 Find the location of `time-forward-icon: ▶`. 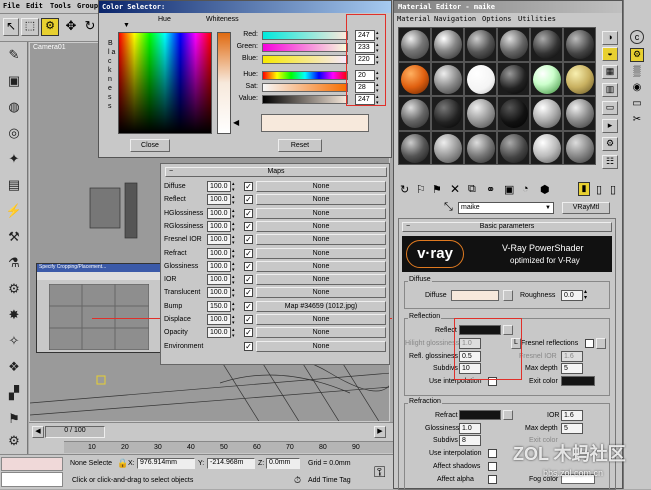

time-forward-icon: ▶ is located at coordinates (380, 432).